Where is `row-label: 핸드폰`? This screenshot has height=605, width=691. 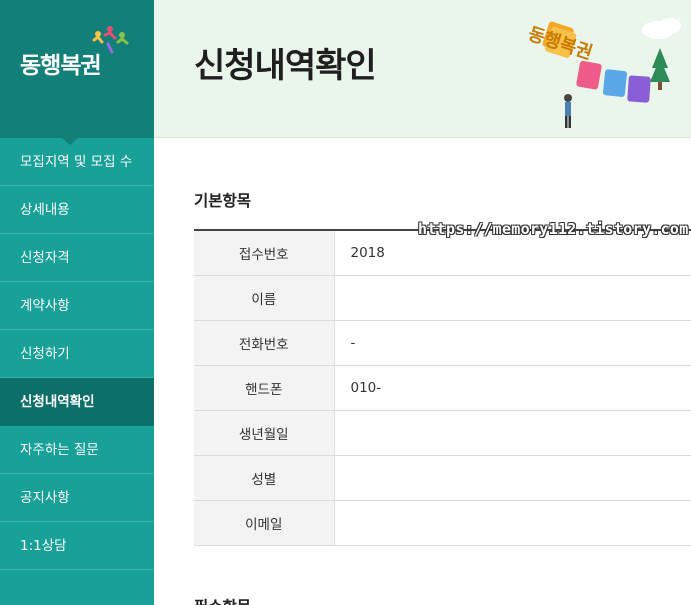 row-label: 핸드폰 is located at coordinates (264, 387).